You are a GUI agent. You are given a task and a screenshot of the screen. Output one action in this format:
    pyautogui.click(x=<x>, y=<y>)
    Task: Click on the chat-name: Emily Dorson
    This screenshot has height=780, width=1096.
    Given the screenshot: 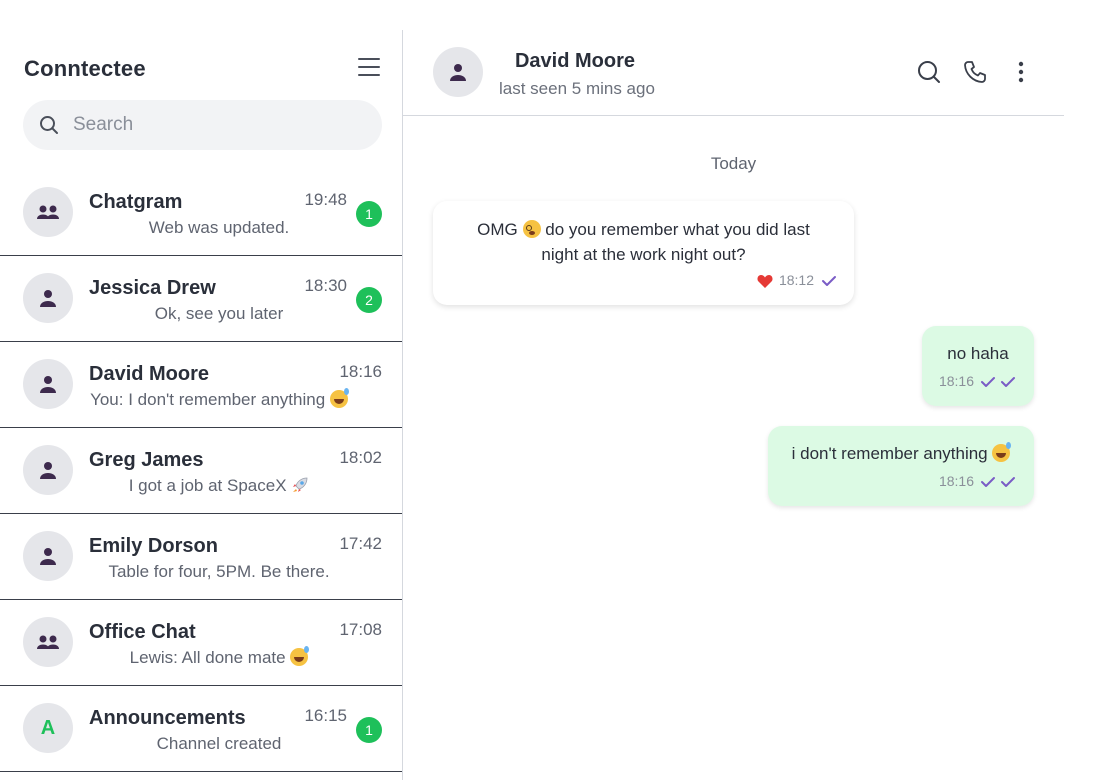 What is the action you would take?
    pyautogui.click(x=153, y=546)
    